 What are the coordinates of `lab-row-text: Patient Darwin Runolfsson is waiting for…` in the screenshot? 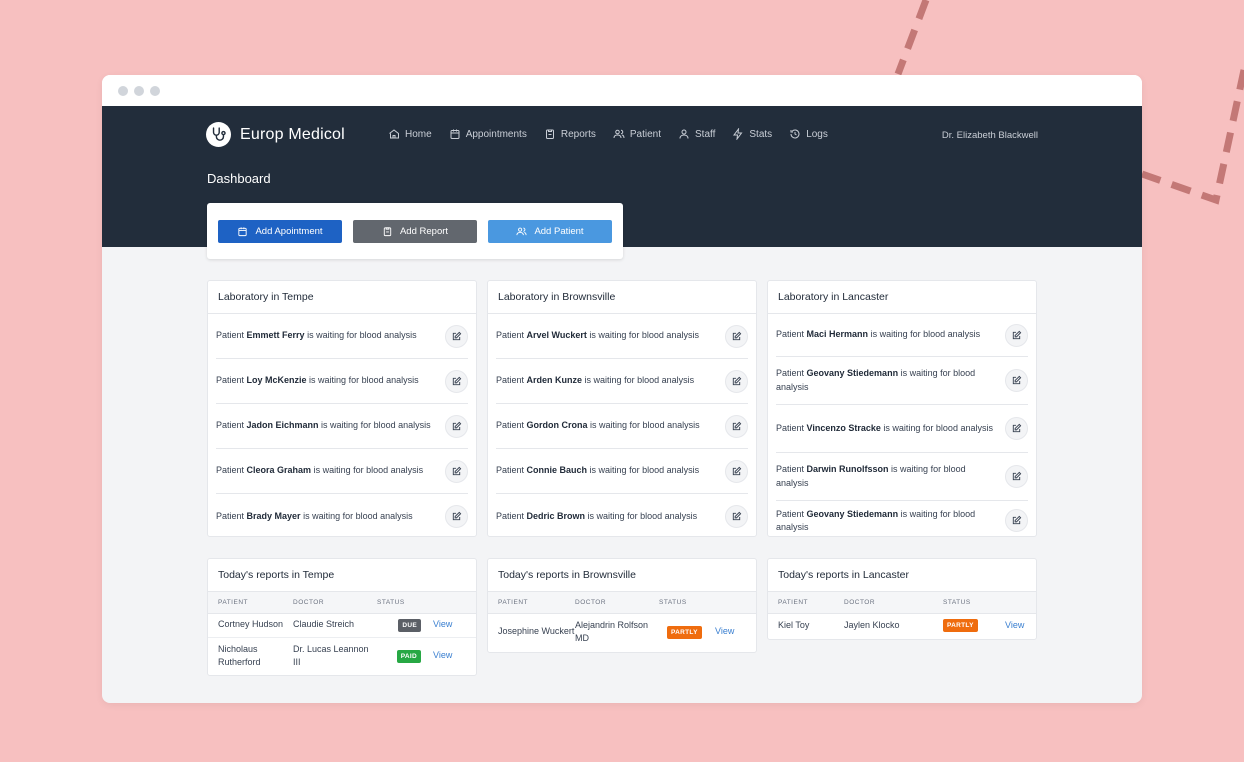 It's located at (871, 476).